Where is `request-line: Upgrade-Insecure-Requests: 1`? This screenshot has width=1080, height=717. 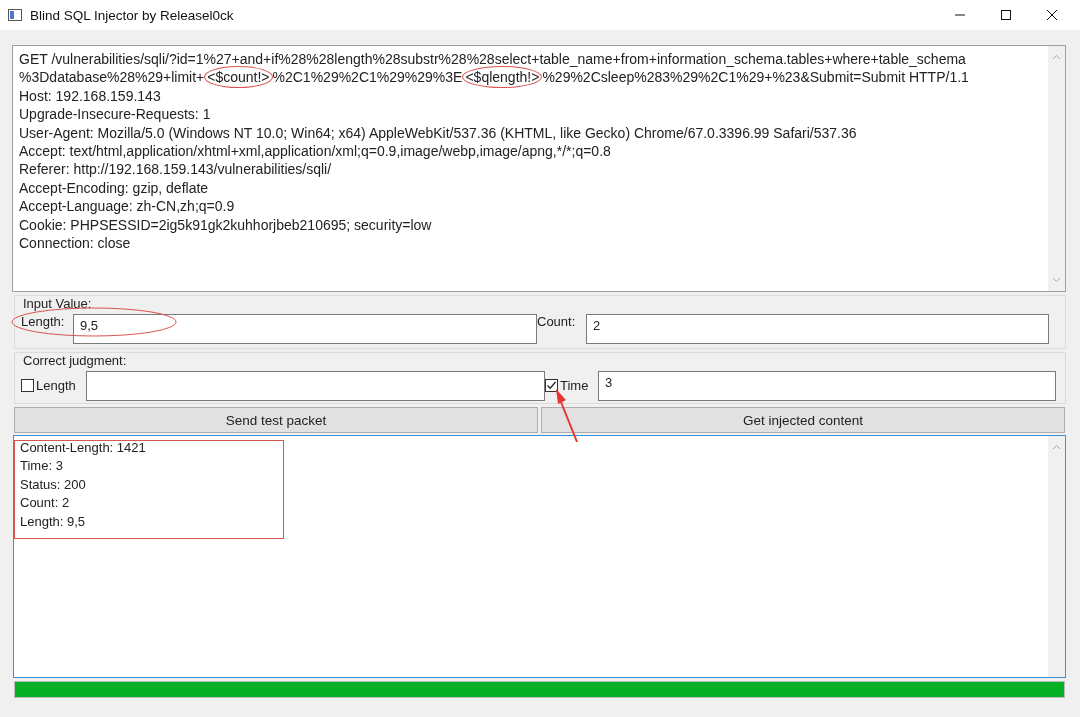
request-line: Upgrade-Insecure-Requests: 1 is located at coordinates (115, 114).